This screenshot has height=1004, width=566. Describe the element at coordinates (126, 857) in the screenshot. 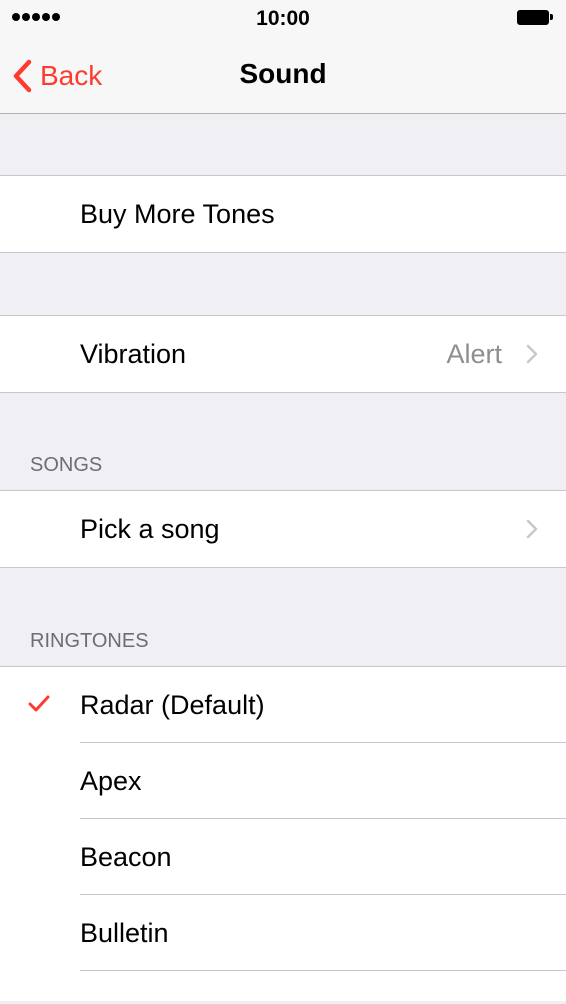

I see `ringtone-label: Beacon` at that location.